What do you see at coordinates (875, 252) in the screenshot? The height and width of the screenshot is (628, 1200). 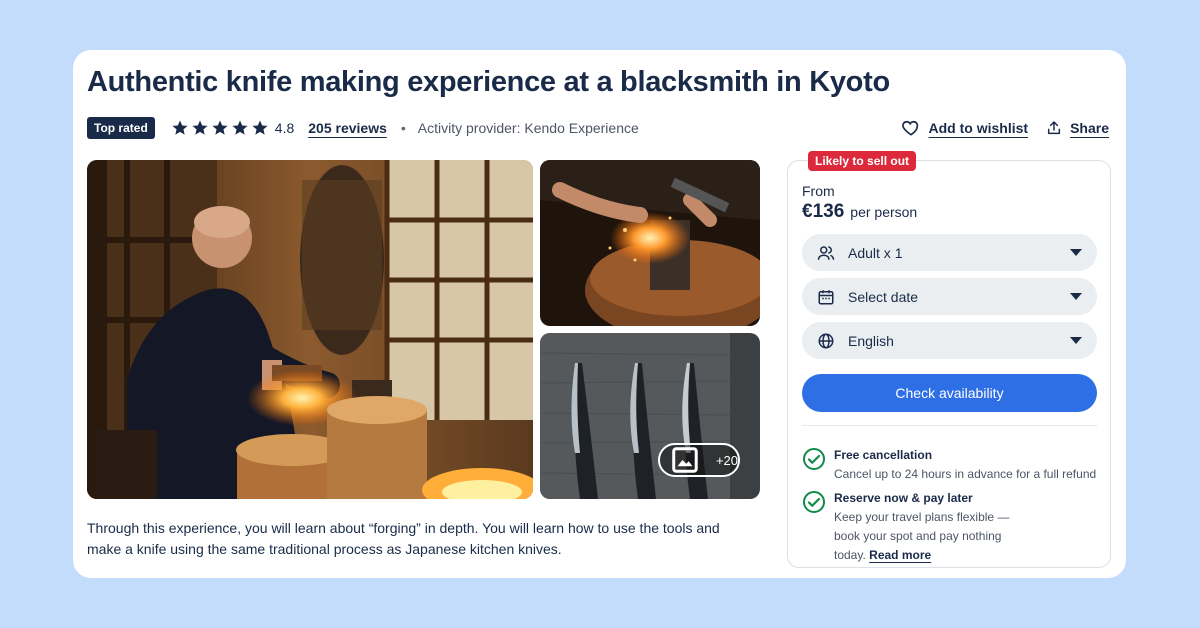 I see `participants-value: Adult x 1` at bounding box center [875, 252].